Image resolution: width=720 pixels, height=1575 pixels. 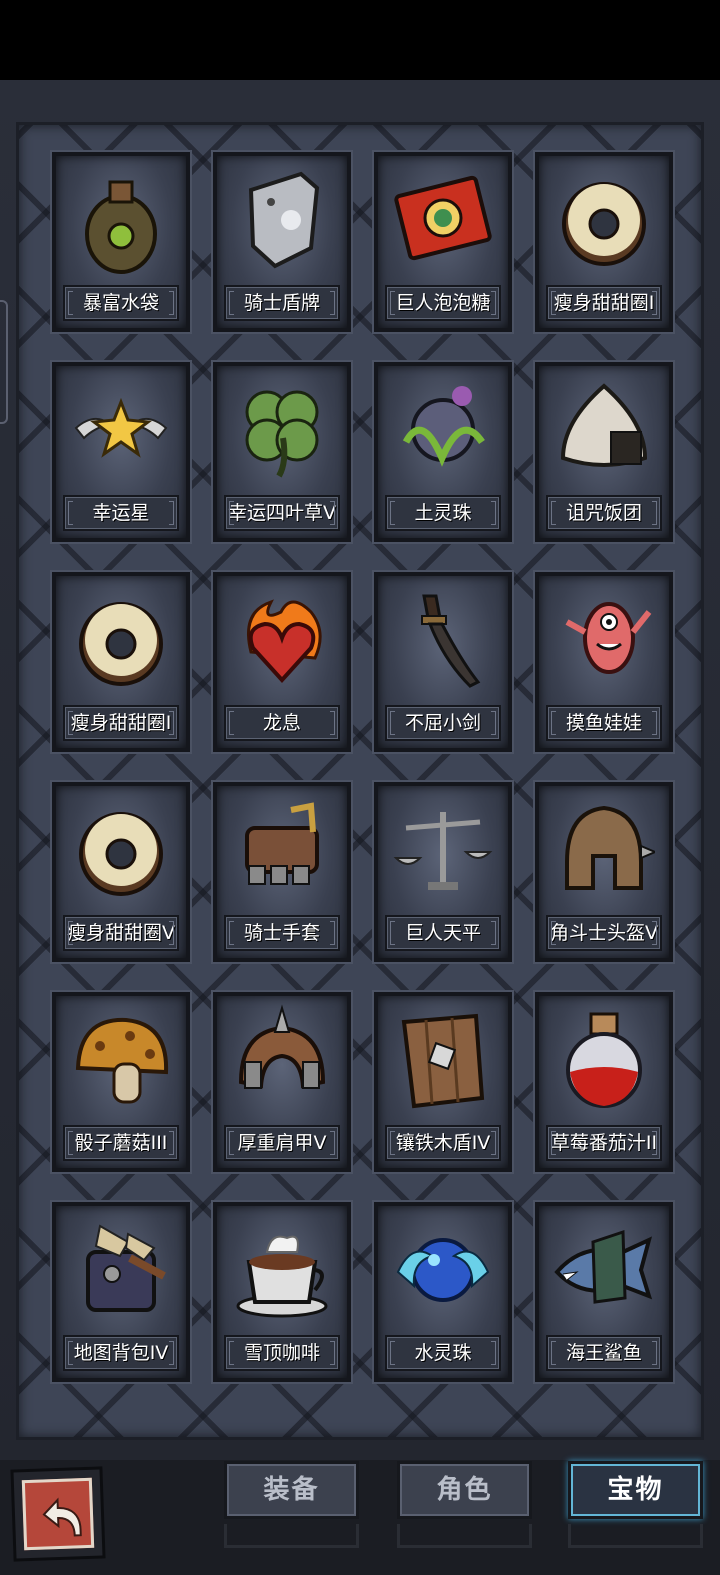 I want to click on back-button, so click(x=58, y=1514).